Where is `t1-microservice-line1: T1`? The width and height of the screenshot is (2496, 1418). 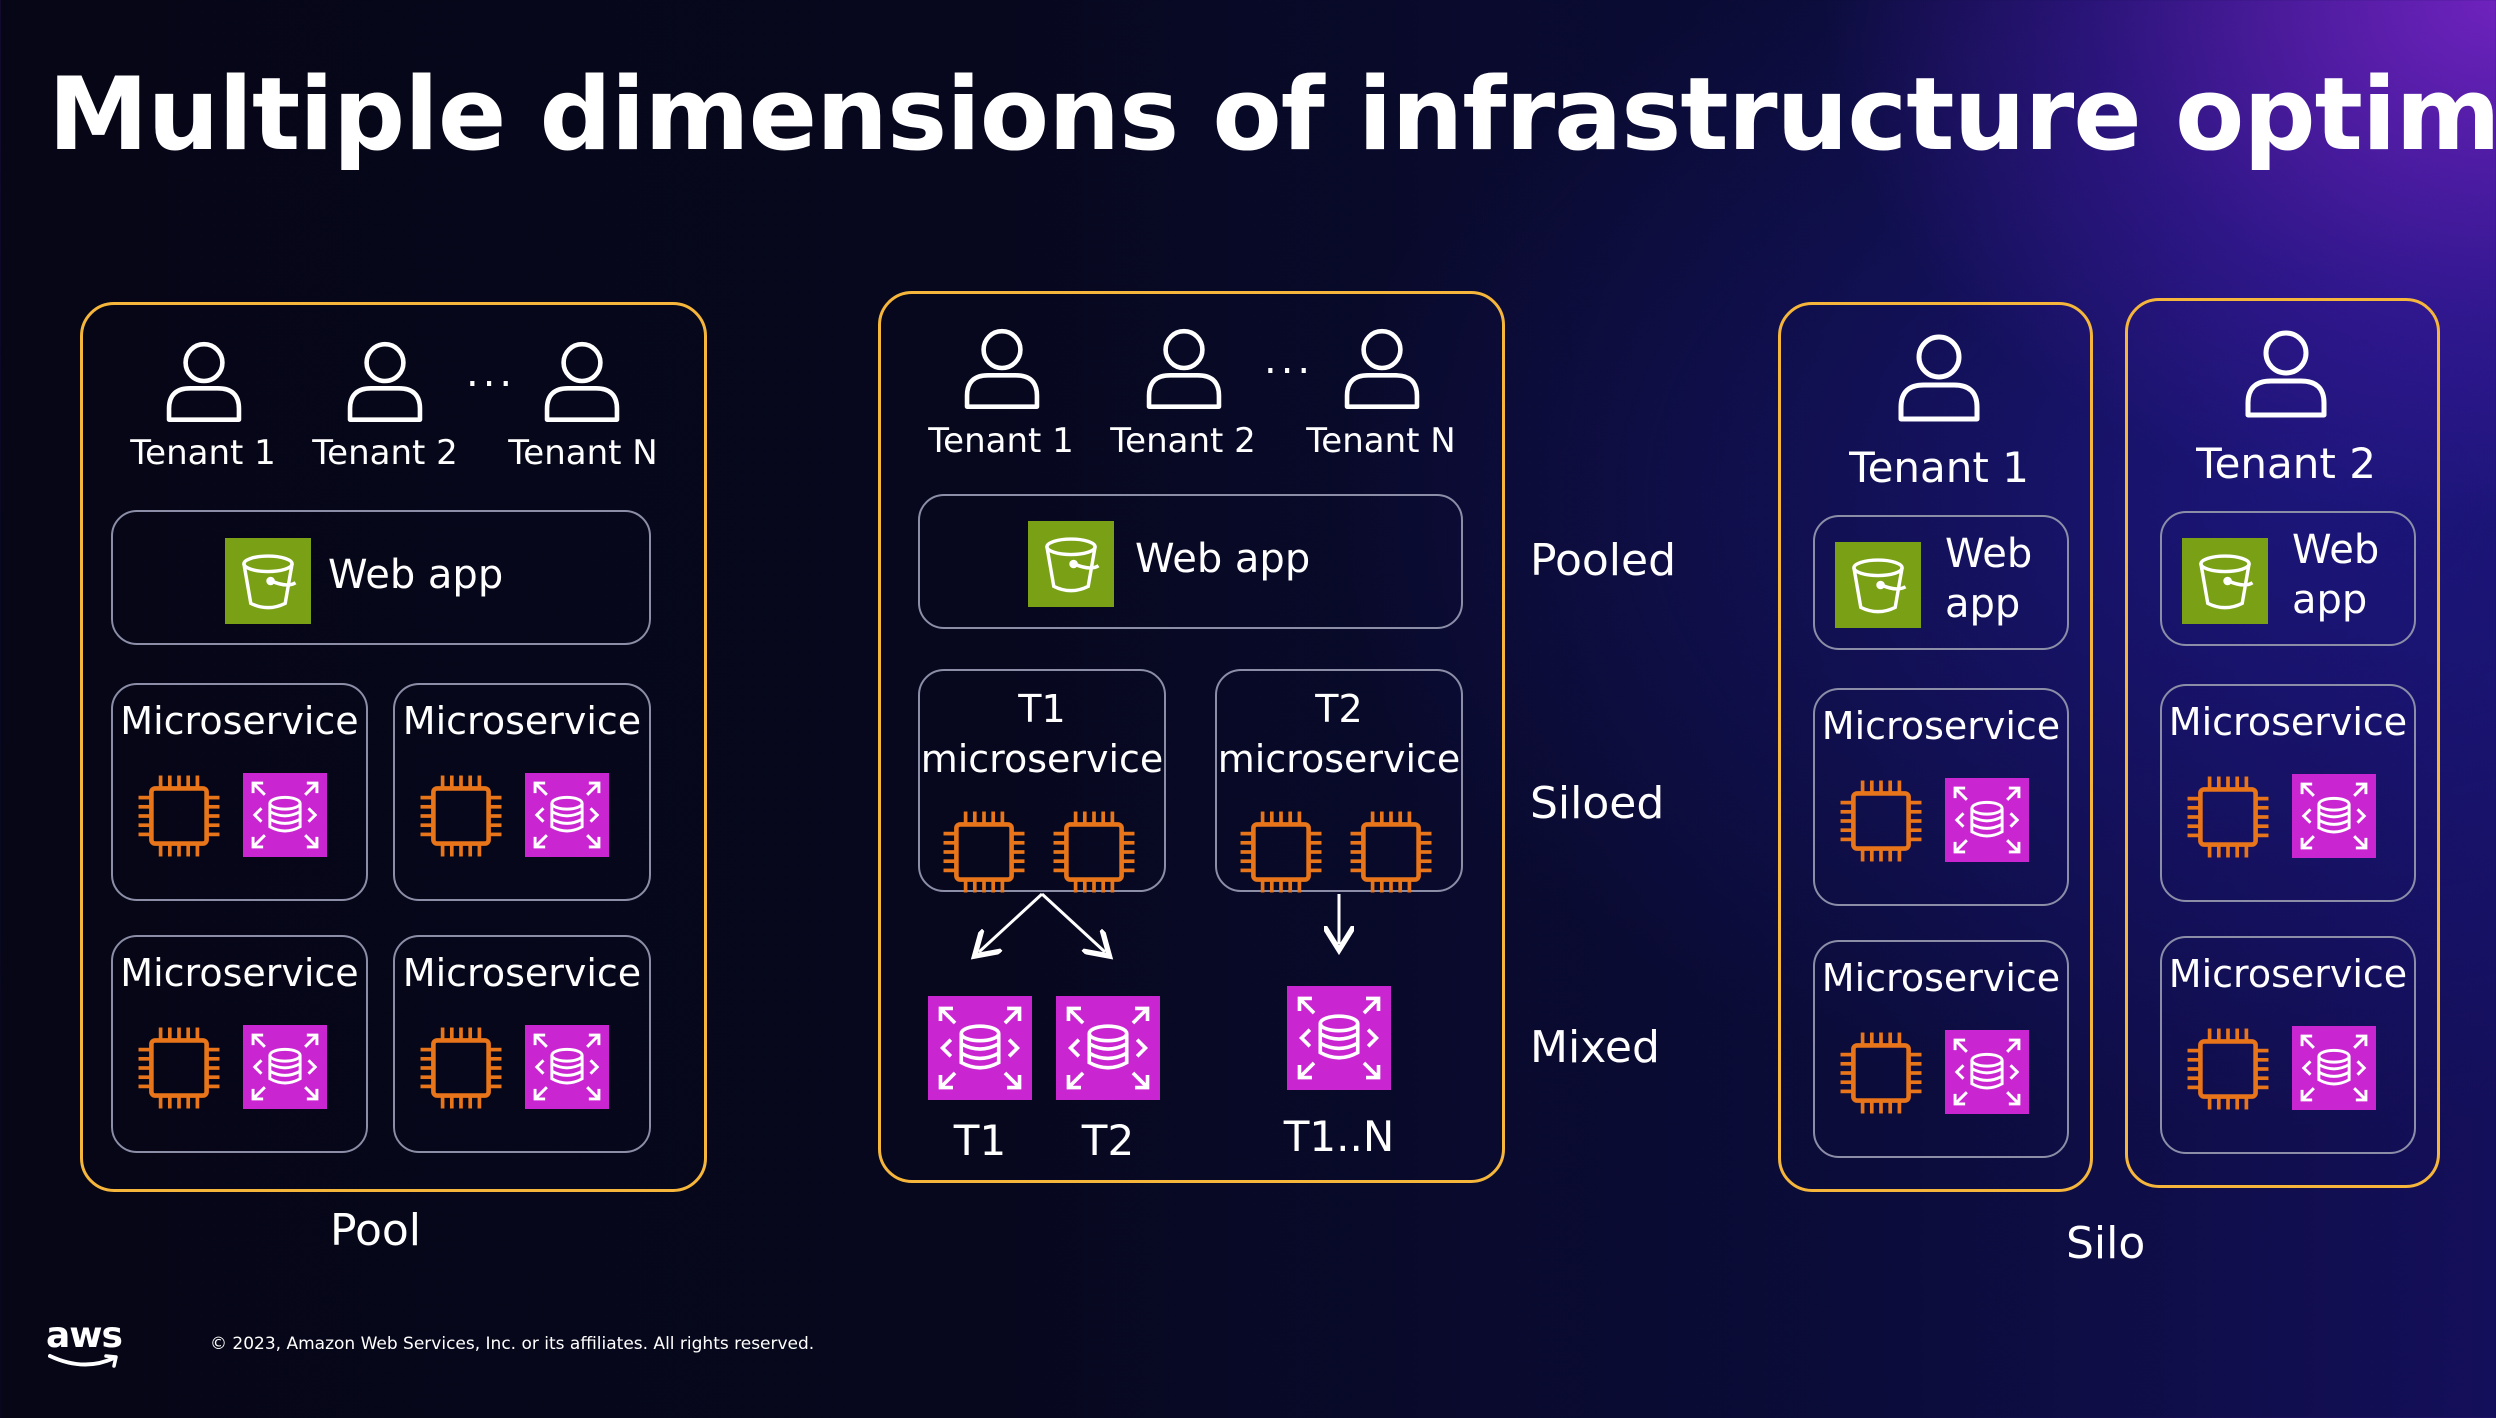
t1-microservice-line1: T1 is located at coordinates (1042, 709).